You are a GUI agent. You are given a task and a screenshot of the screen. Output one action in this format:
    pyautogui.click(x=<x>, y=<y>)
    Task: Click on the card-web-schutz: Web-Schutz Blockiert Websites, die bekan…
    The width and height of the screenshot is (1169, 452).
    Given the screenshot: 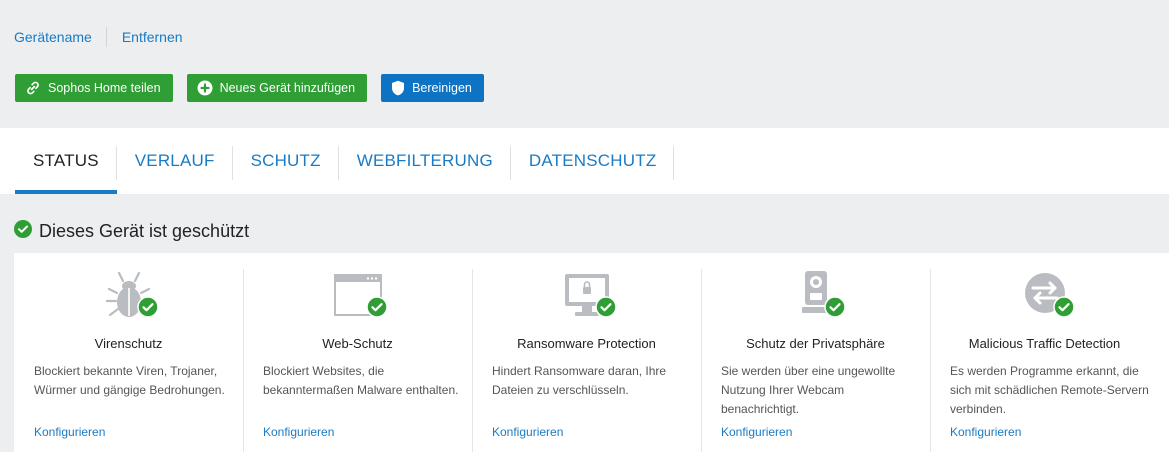 What is the action you would take?
    pyautogui.click(x=357, y=352)
    